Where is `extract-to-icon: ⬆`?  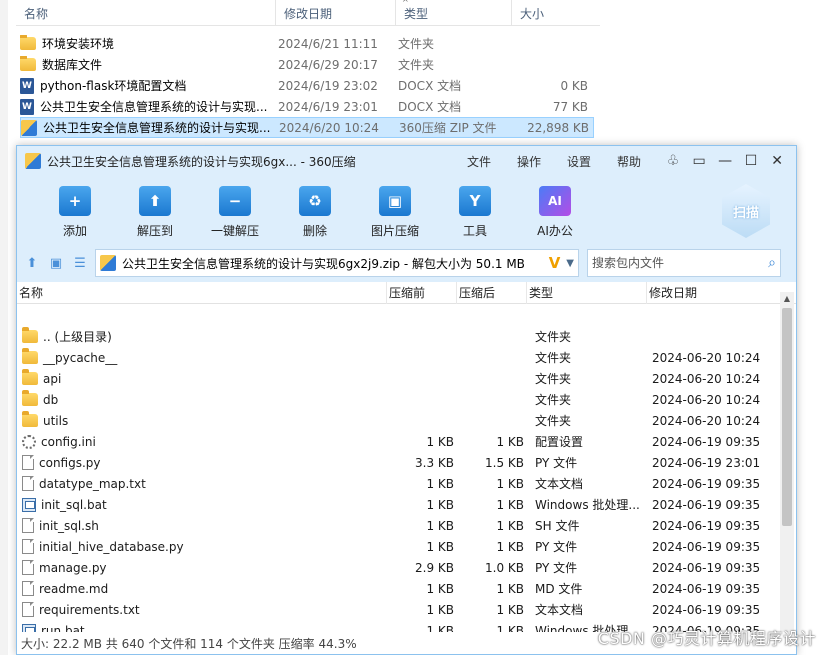 extract-to-icon: ⬆ is located at coordinates (155, 201).